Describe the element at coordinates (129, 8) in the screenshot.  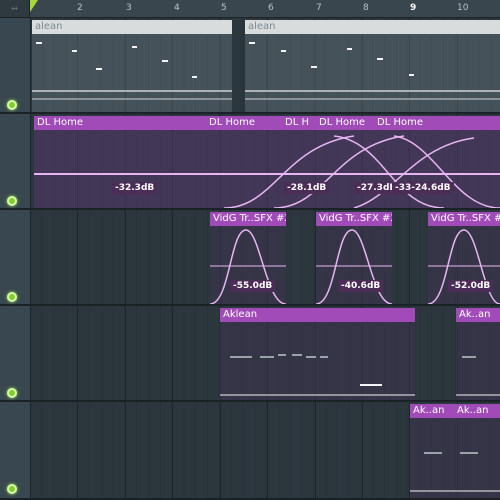
I see `bar-number: 3` at that location.